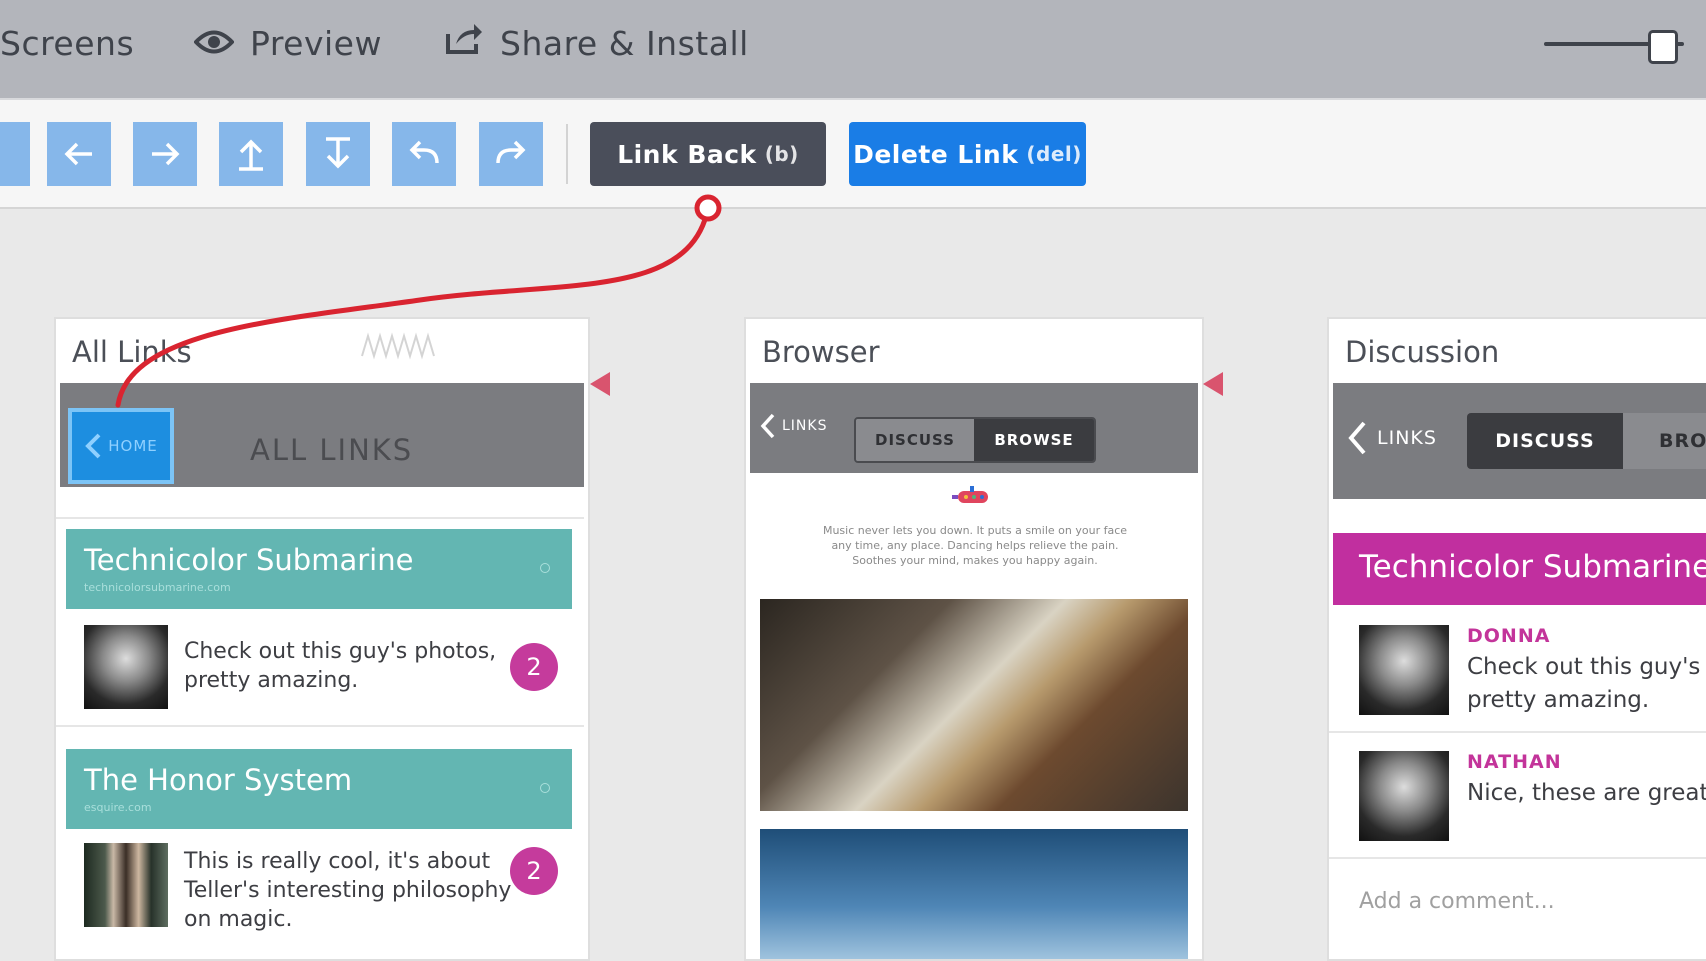  What do you see at coordinates (624, 43) in the screenshot?
I see `nav-share-install-label: Share & Install` at bounding box center [624, 43].